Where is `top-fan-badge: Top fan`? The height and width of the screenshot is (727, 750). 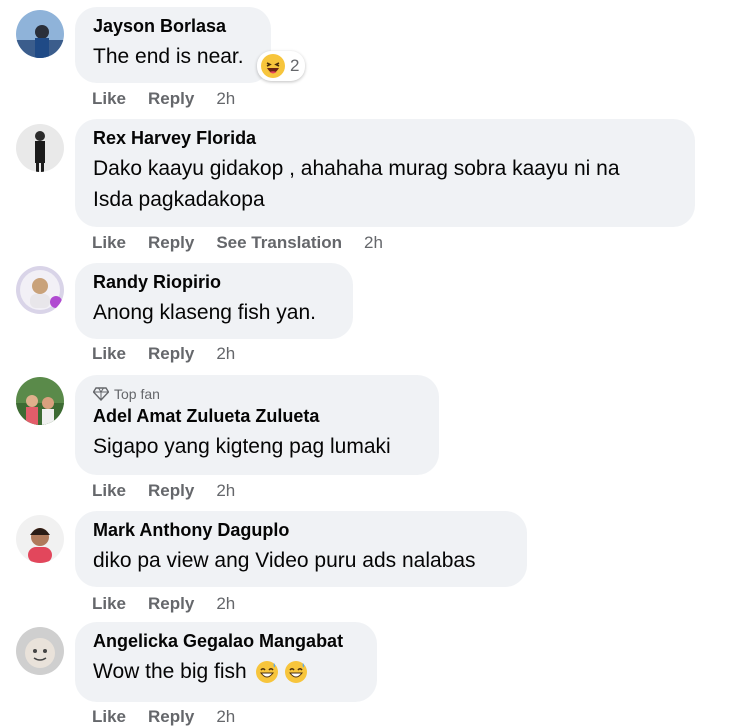
top-fan-badge: Top fan is located at coordinates (257, 394).